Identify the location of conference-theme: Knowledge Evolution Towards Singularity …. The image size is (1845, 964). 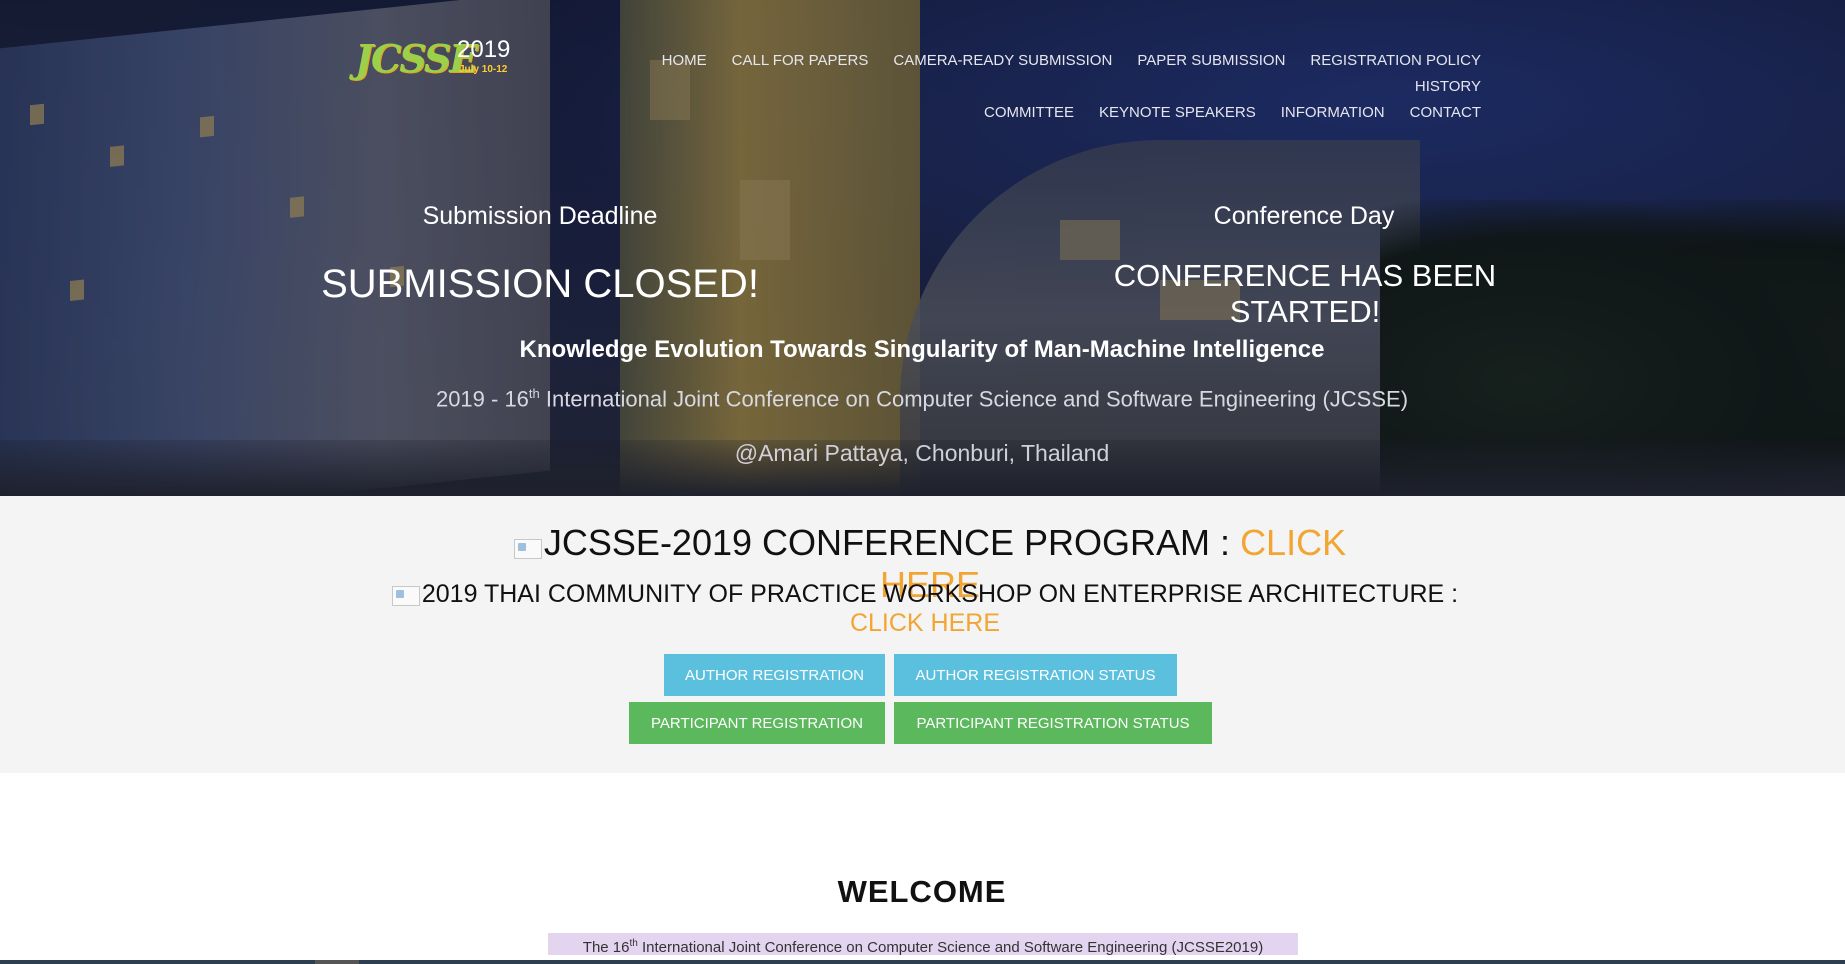
(922, 349).